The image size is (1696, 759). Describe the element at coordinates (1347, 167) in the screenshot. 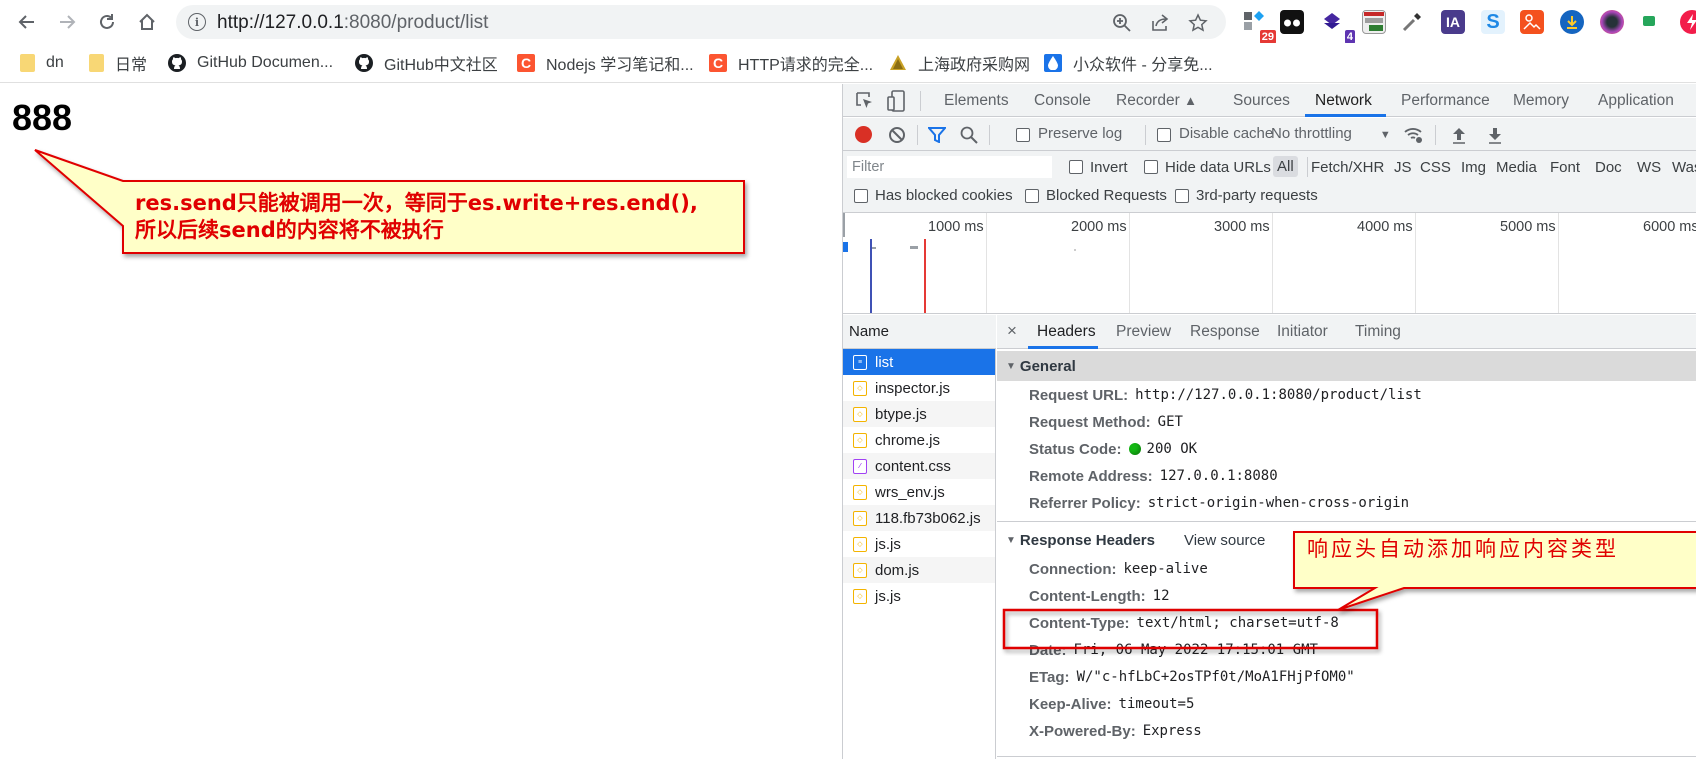

I see `filter-type-fetch-xhr: Fetch/XHR` at that location.